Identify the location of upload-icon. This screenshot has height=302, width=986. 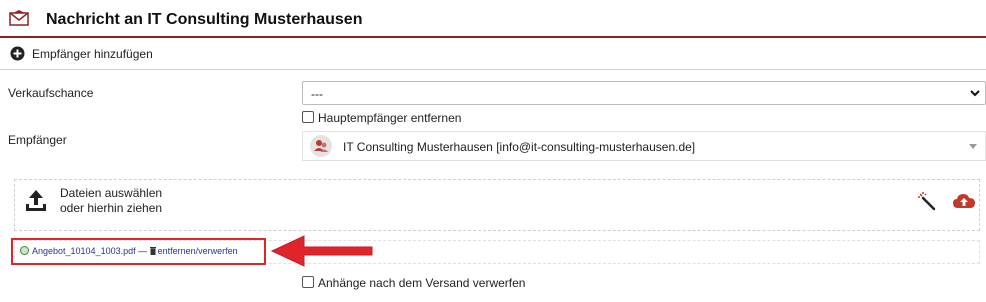
(36, 202).